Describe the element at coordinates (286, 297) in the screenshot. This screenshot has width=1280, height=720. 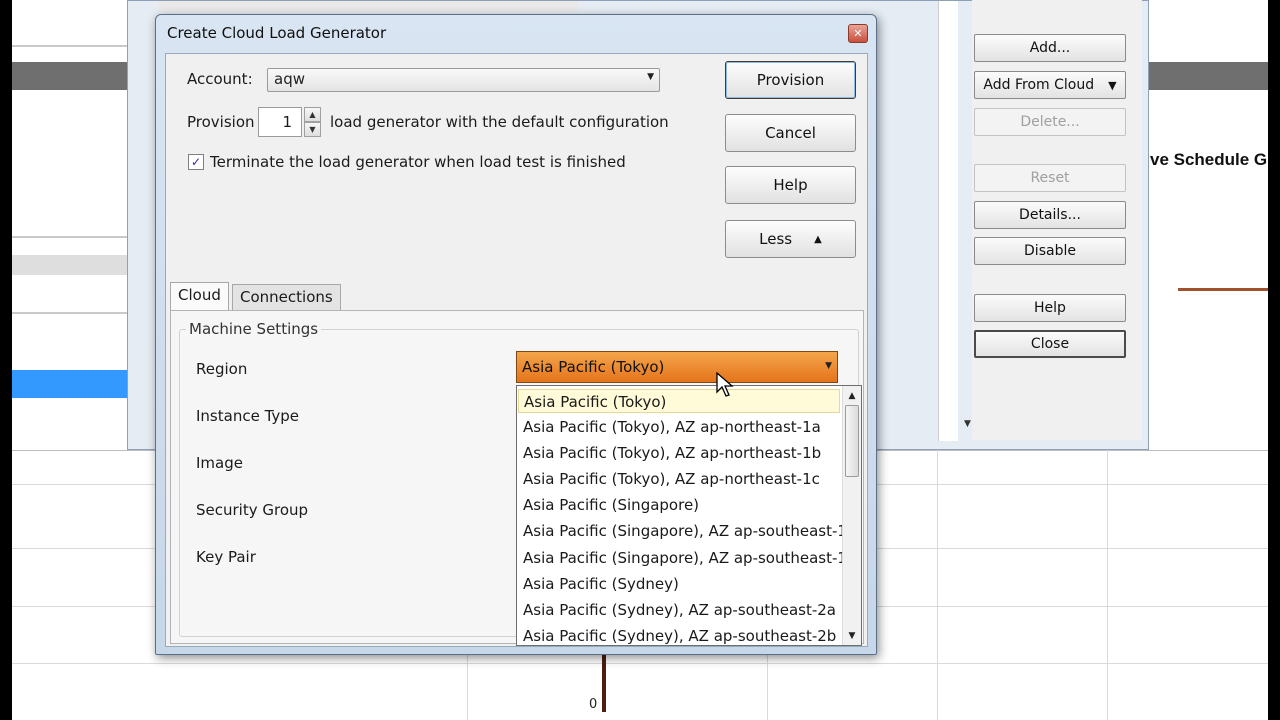
I see `tab-connections: Connections` at that location.